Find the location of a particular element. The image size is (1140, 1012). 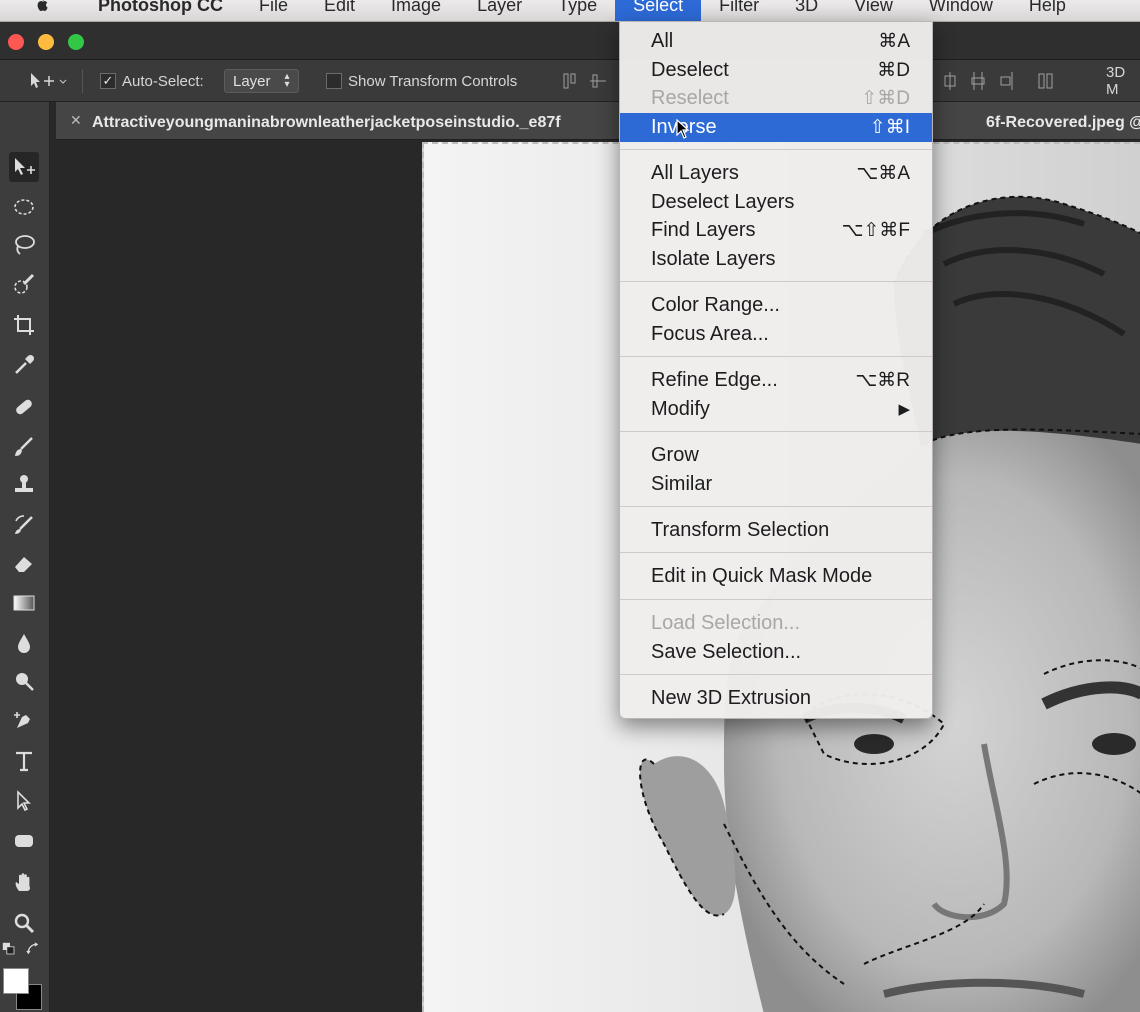

rectangle-shape-icon is located at coordinates (24, 841).